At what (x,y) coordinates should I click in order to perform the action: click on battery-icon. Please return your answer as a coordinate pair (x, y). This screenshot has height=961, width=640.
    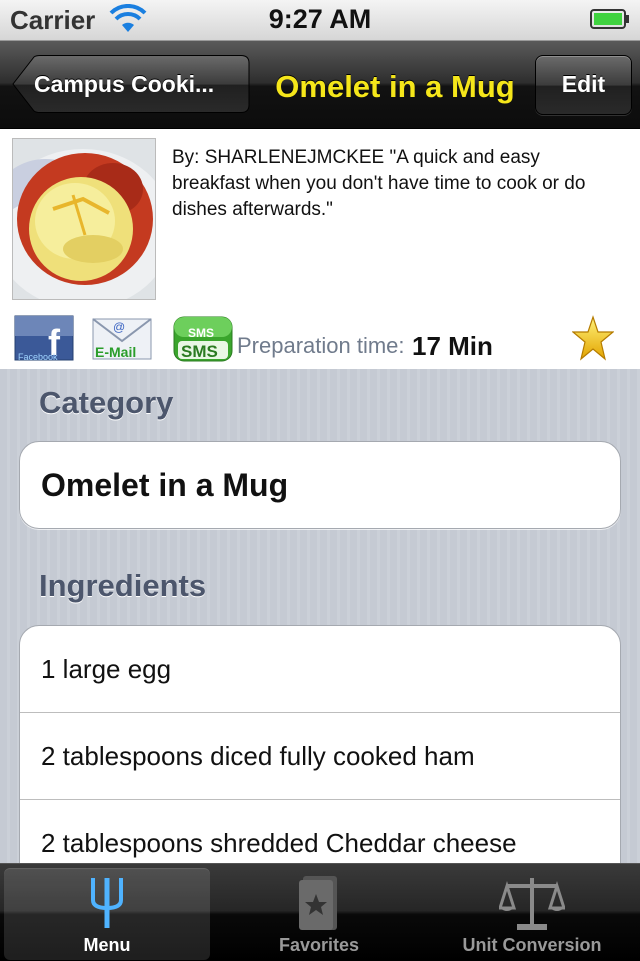
    Looking at the image, I should click on (609, 19).